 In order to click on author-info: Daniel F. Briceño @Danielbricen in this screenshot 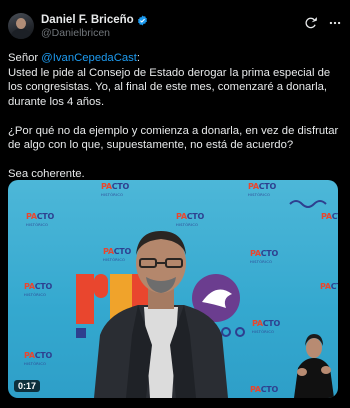, I will do `click(94, 27)`.